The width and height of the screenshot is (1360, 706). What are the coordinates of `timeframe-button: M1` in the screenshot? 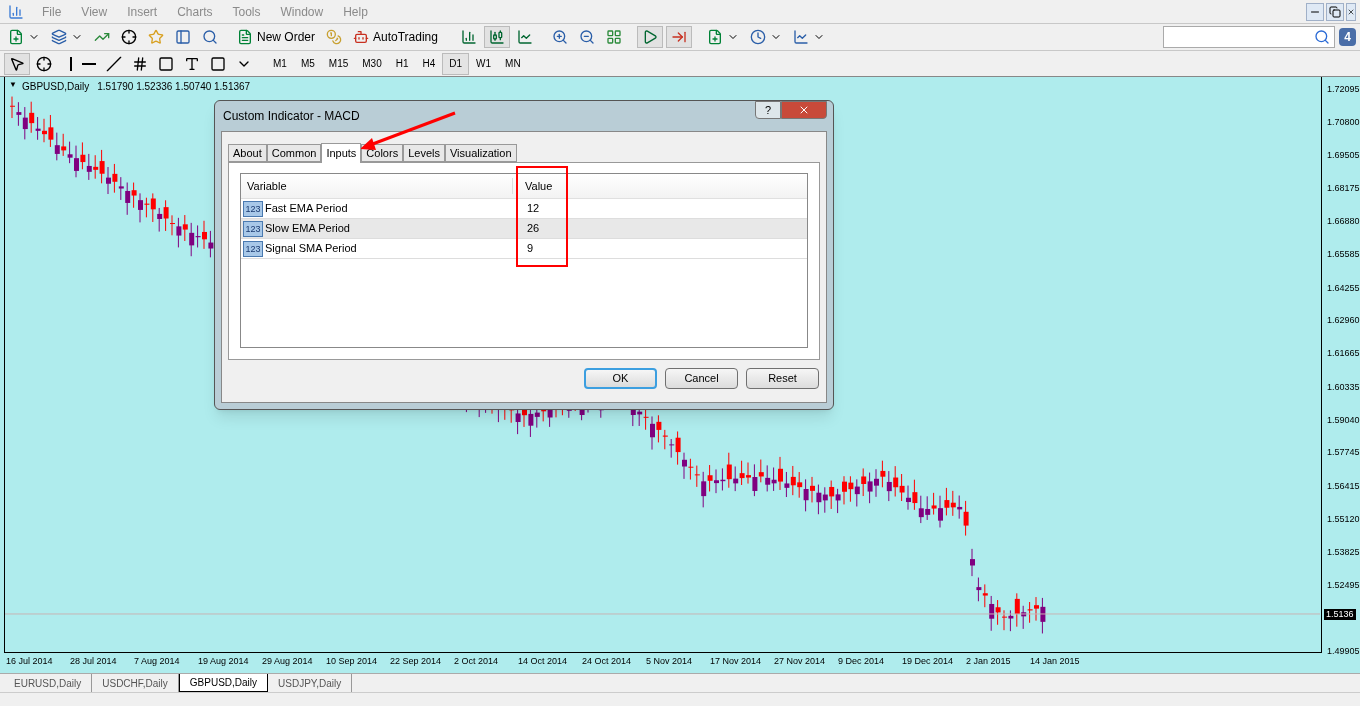 It's located at (280, 63).